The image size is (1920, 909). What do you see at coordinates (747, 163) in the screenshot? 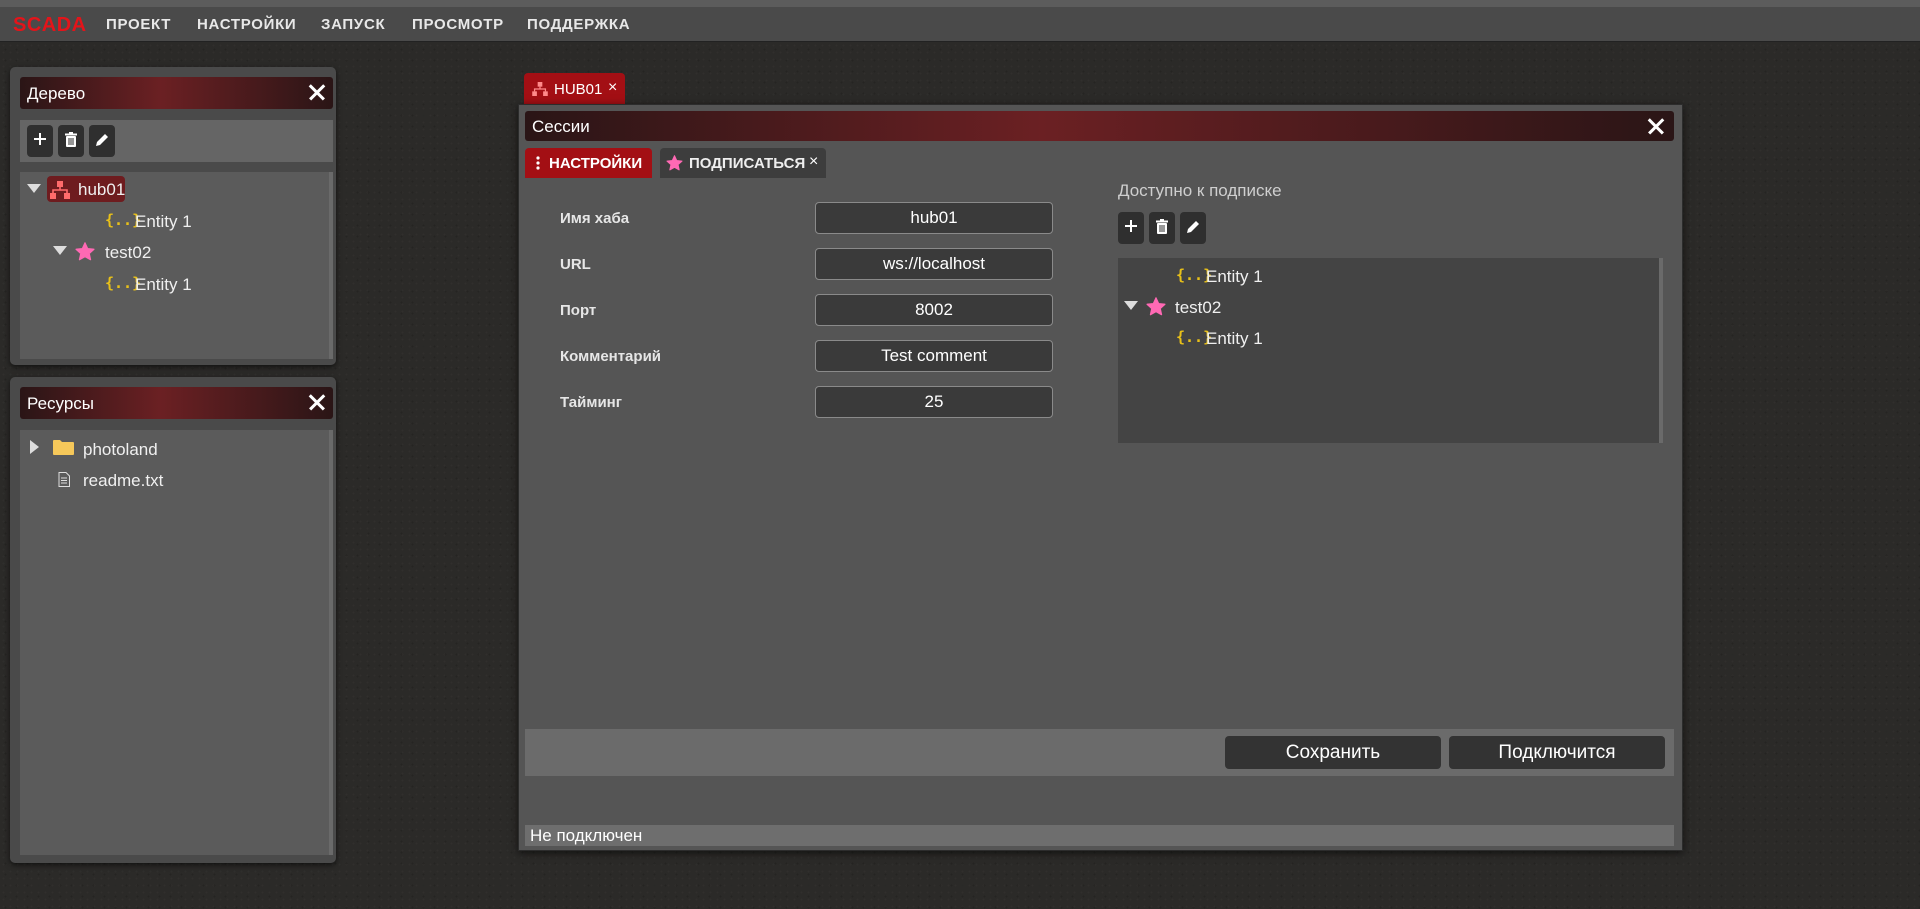
I see `tab-subscribe-label: ПОДПИСАТЬСЯ` at bounding box center [747, 163].